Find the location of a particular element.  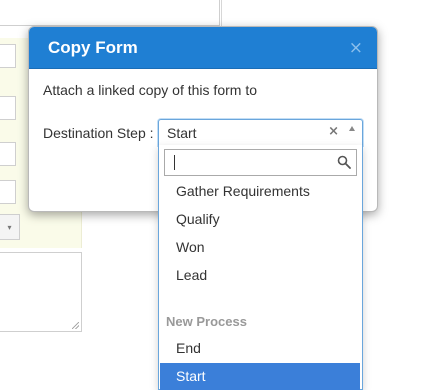

dialog-title: Copy Form is located at coordinates (93, 47).